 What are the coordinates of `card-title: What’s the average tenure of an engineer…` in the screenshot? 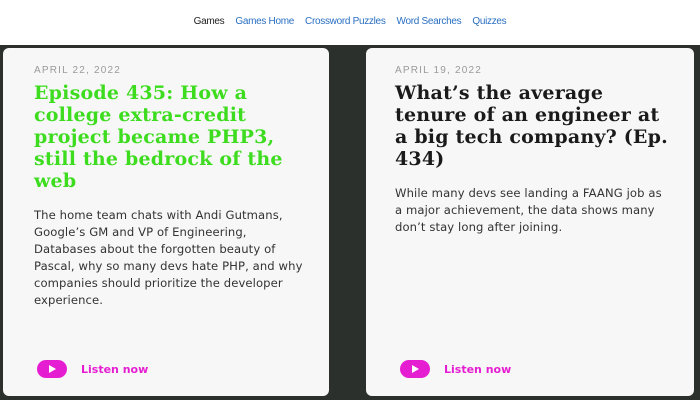 It's located at (531, 126).